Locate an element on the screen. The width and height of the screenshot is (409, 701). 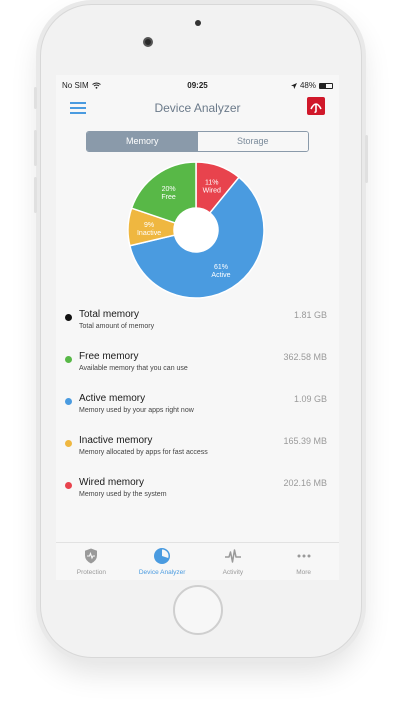
power-button is located at coordinates (366, 159).